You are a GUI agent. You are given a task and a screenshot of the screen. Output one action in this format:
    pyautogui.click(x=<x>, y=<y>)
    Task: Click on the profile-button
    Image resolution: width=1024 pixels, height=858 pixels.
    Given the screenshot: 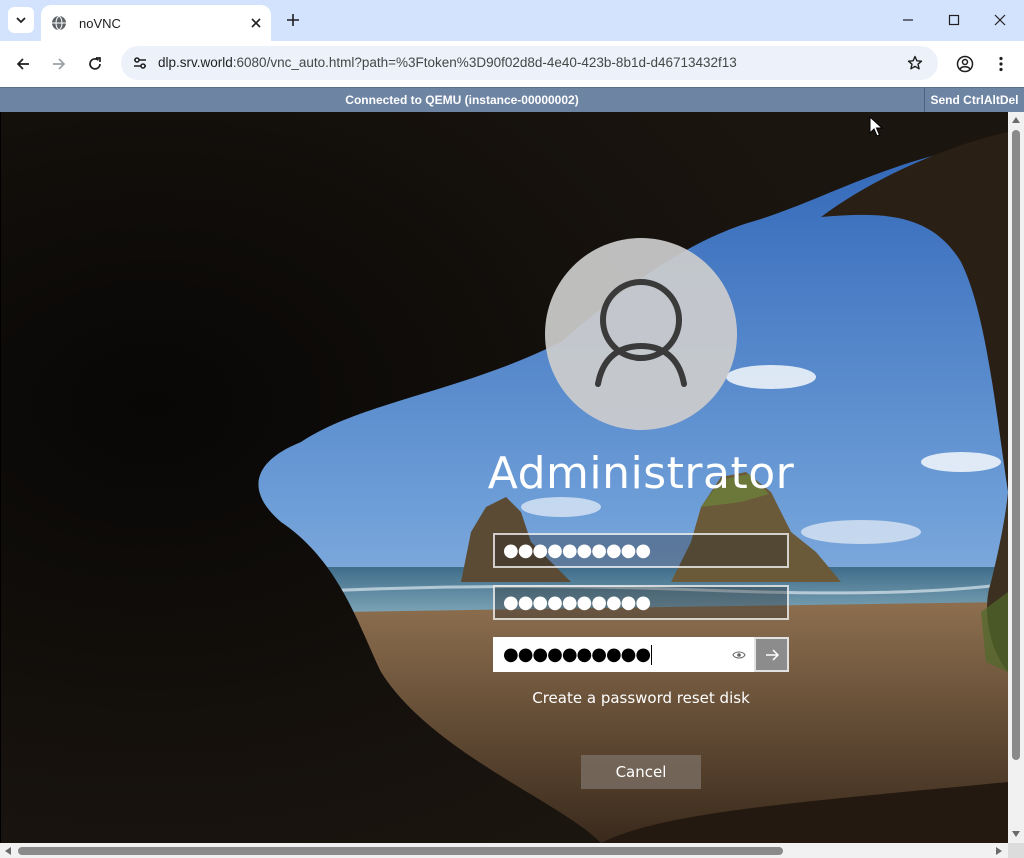 What is the action you would take?
    pyautogui.click(x=965, y=64)
    